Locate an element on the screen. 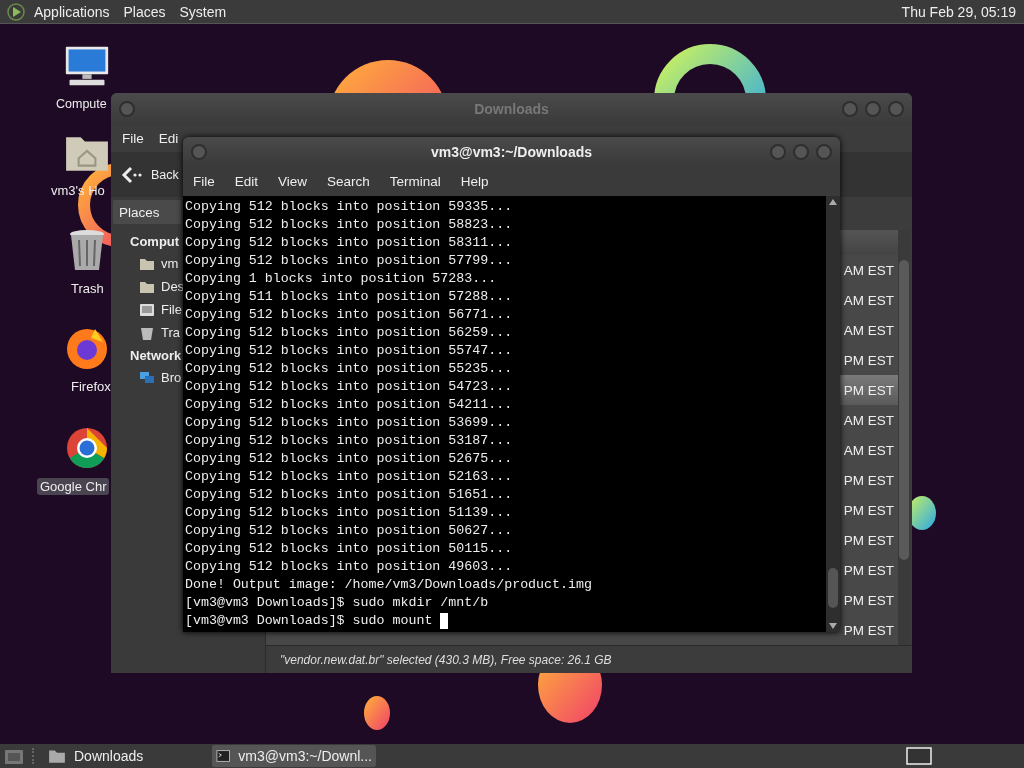  terminal-icon is located at coordinates (223, 756).